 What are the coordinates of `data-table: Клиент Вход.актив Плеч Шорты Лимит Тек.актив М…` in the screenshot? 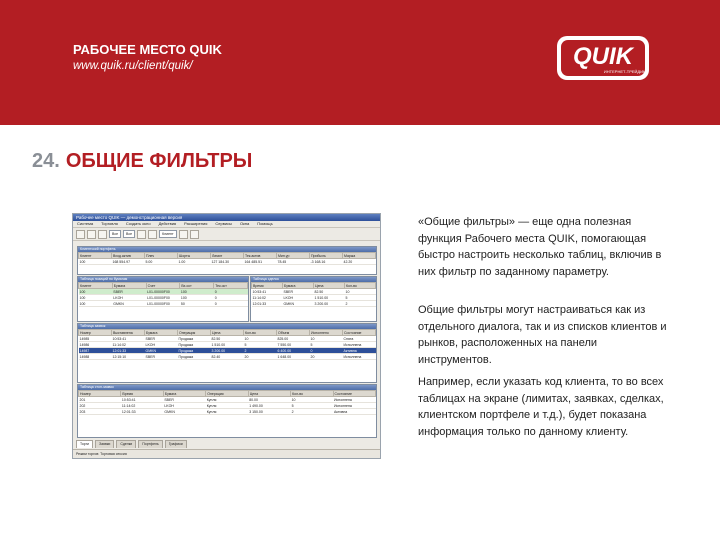 It's located at (227, 258).